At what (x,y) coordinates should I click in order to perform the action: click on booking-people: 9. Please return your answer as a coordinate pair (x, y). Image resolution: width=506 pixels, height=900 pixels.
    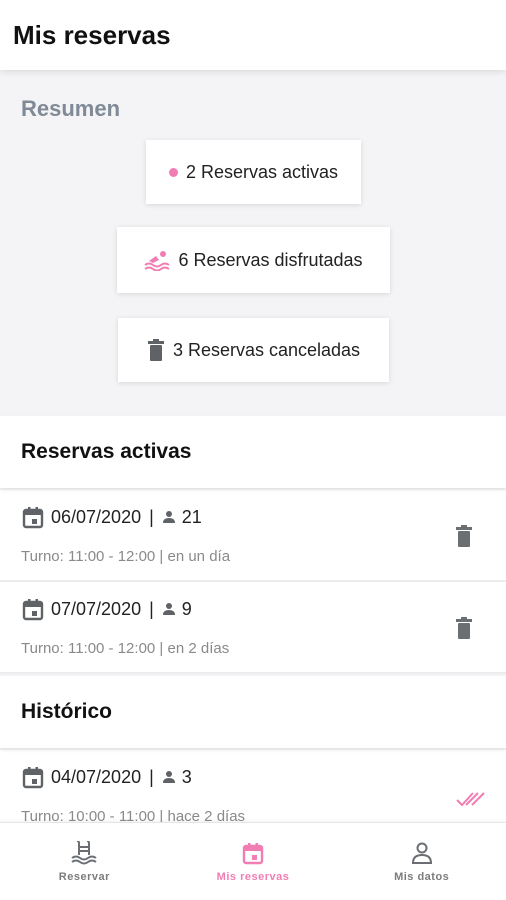
    Looking at the image, I should click on (186, 608).